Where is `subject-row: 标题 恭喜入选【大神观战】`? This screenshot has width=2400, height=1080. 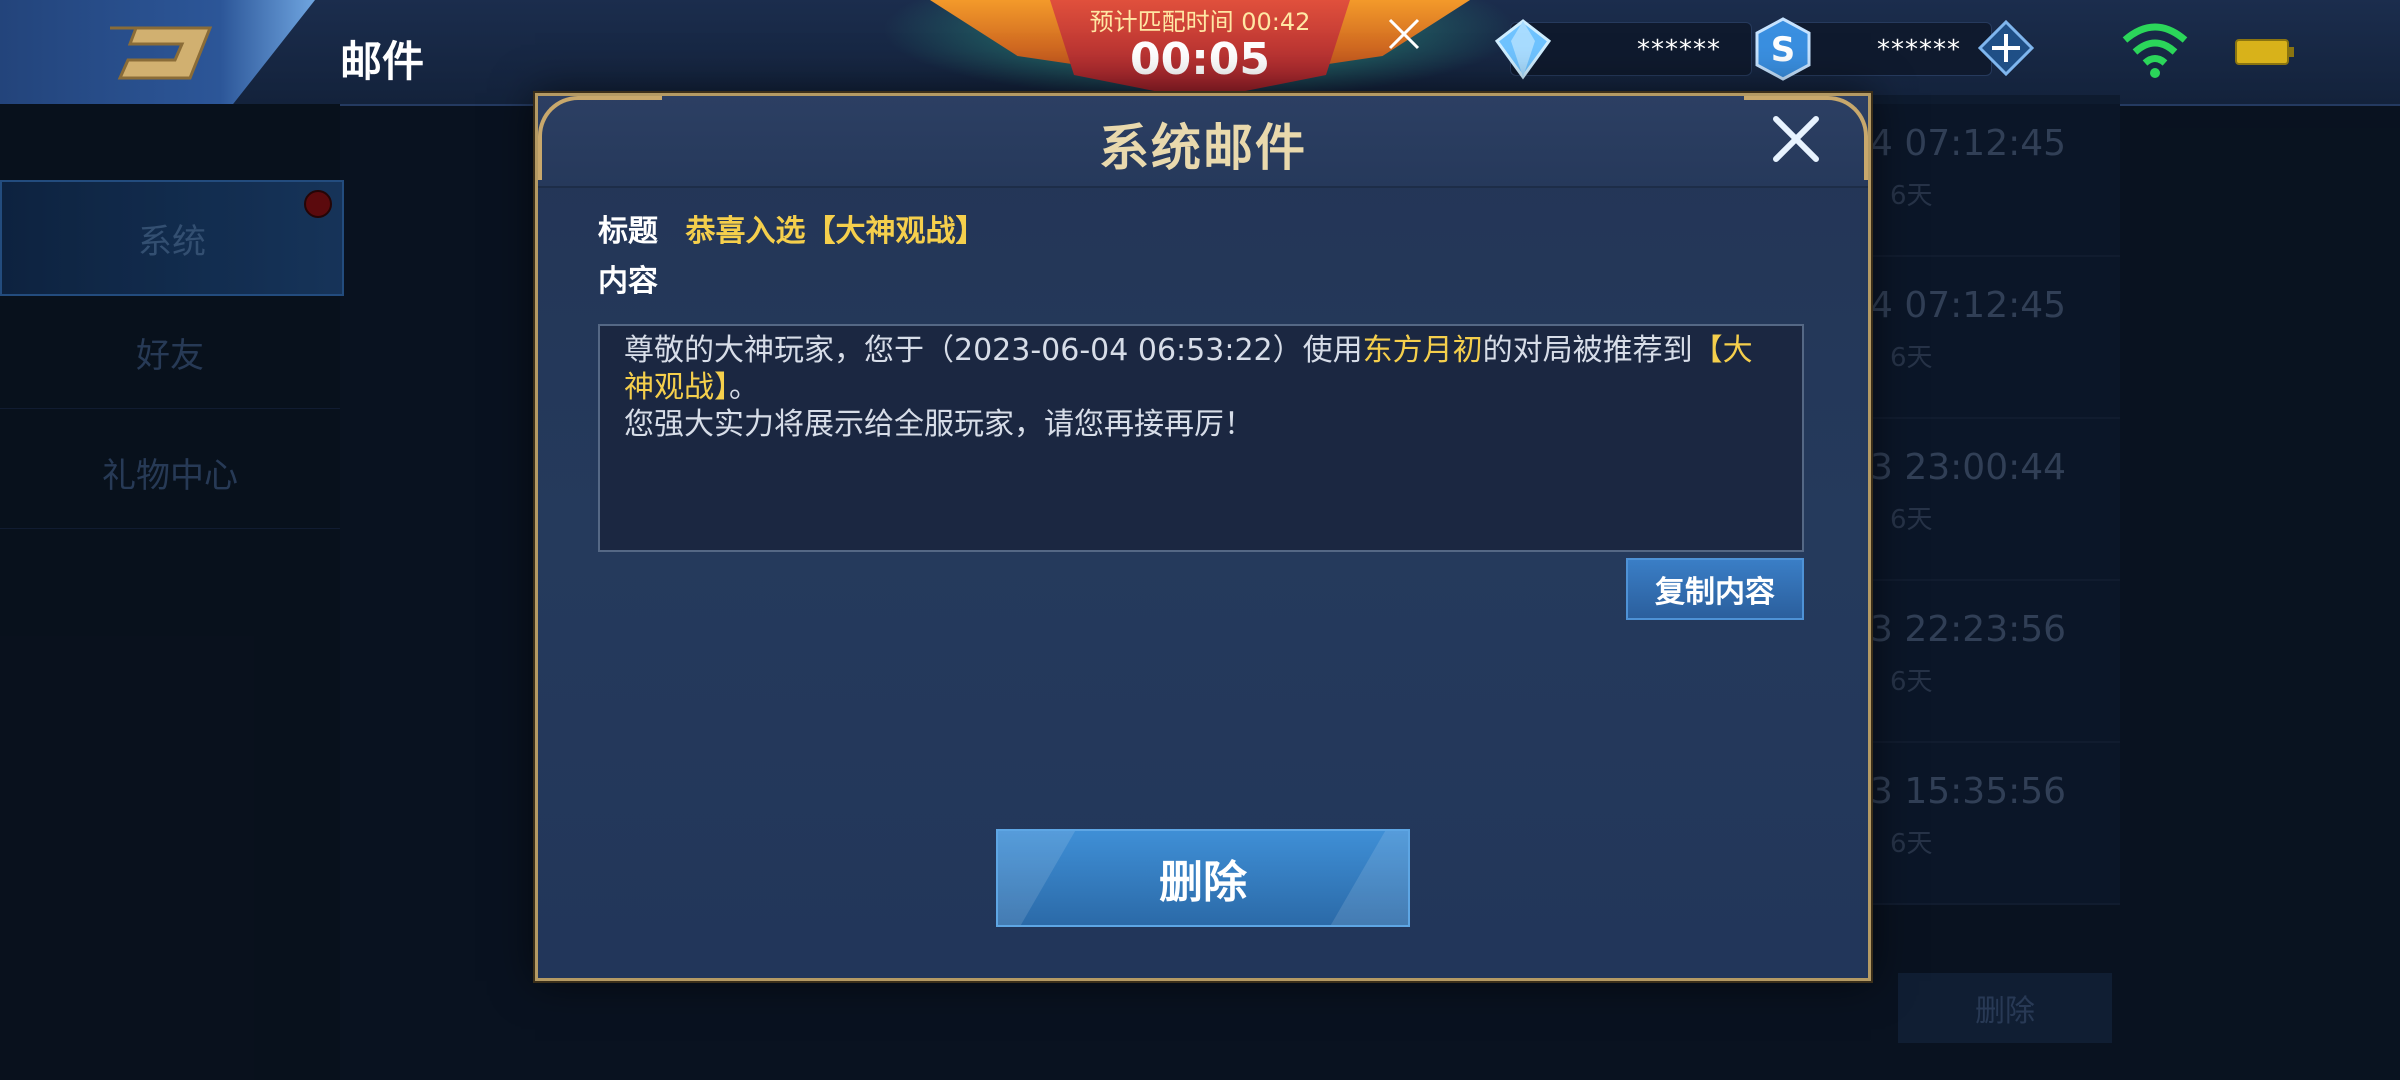
subject-row: 标题 恭喜入选【大神观战】 is located at coordinates (792, 228).